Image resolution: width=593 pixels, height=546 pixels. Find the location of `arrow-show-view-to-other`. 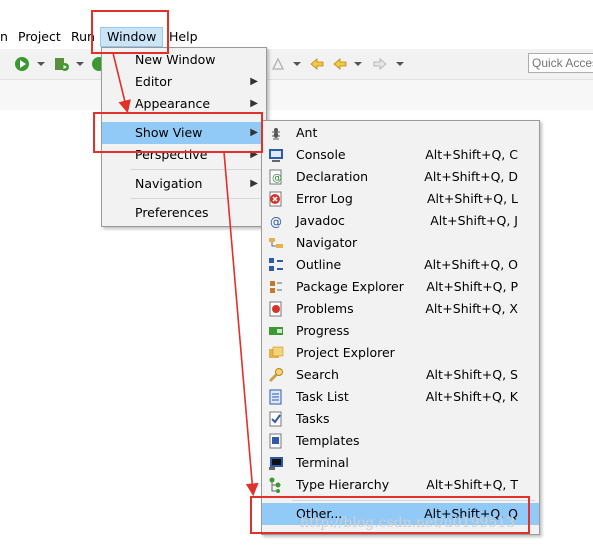

arrow-show-view-to-other is located at coordinates (241, 324).